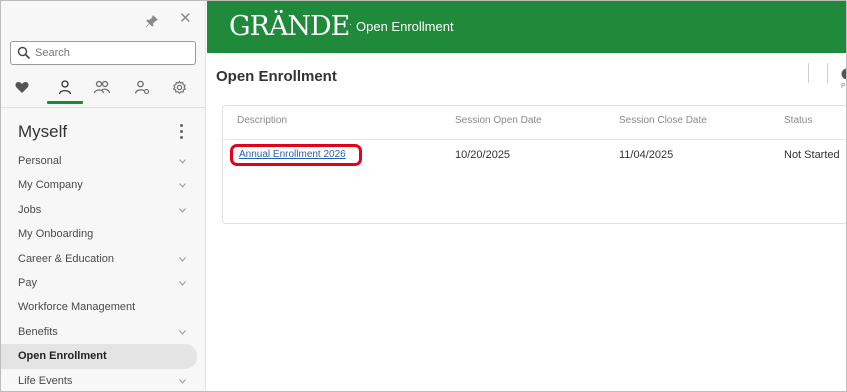 The image size is (847, 392). Describe the element at coordinates (24, 53) in the screenshot. I see `search-icon` at that location.